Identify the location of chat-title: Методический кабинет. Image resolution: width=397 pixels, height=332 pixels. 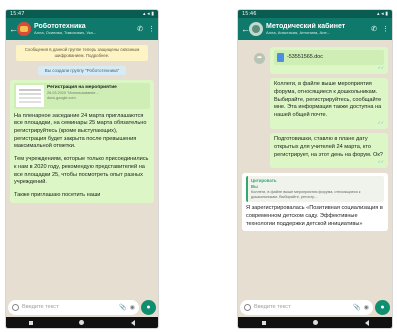
(306, 26).